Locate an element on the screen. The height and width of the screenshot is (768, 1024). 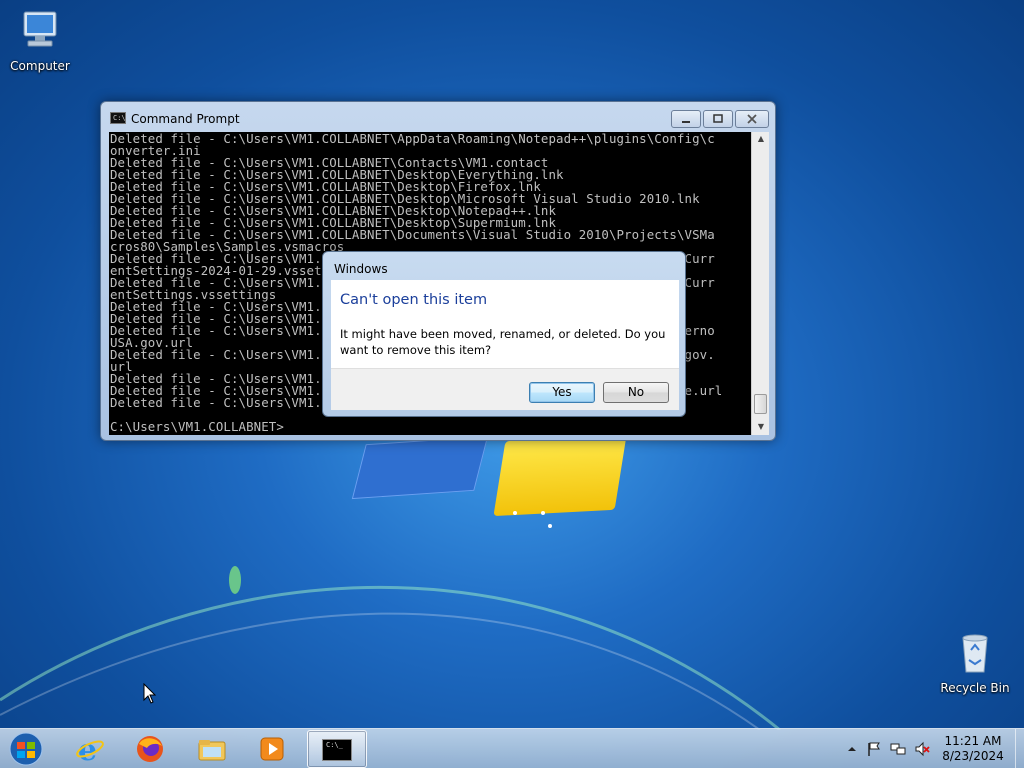
system-clock: 11:21 AM 8/23/2024 is located at coordinates (973, 749).